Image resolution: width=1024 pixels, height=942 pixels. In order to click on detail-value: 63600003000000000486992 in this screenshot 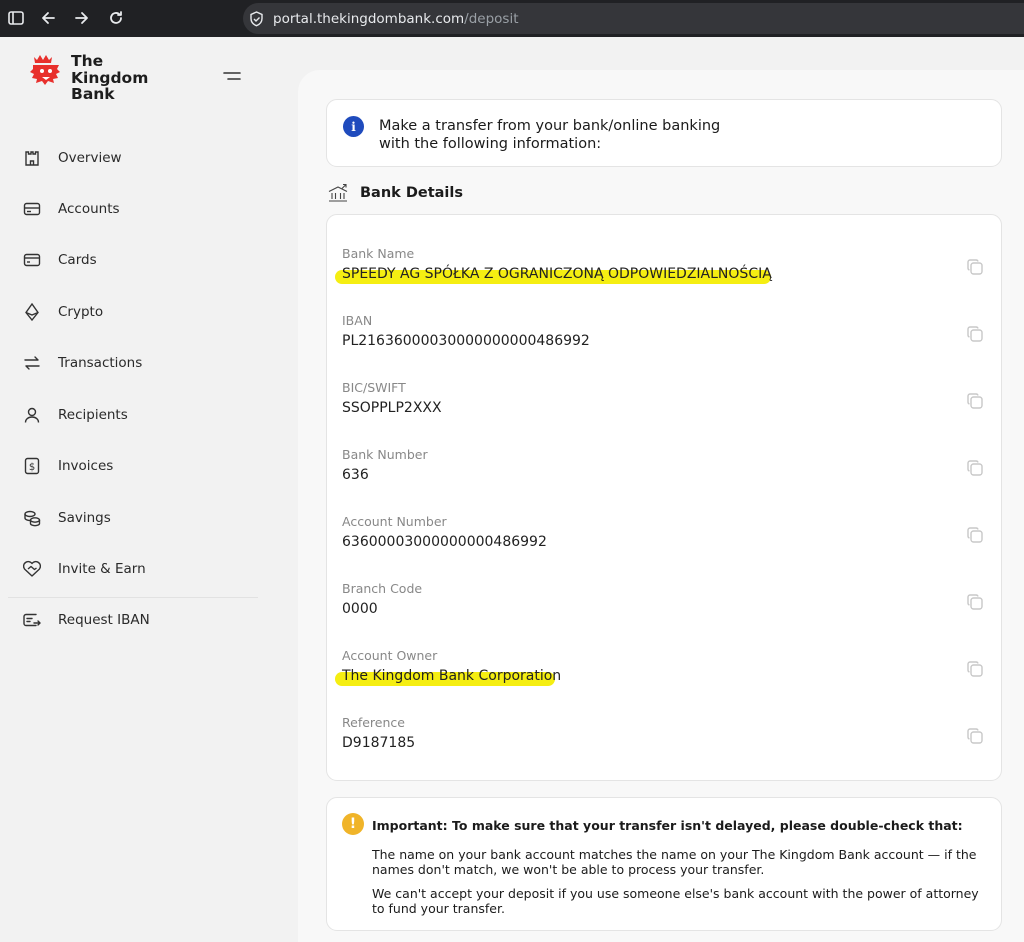, I will do `click(444, 542)`.